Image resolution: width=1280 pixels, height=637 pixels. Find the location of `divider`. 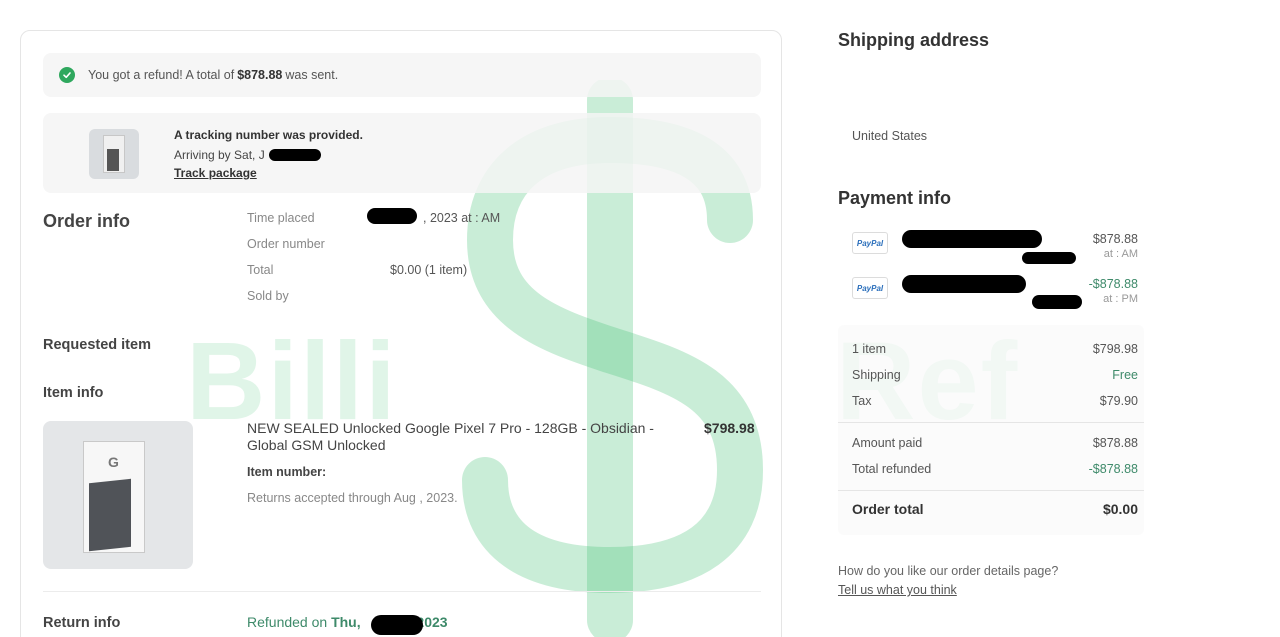

divider is located at coordinates (402, 591).